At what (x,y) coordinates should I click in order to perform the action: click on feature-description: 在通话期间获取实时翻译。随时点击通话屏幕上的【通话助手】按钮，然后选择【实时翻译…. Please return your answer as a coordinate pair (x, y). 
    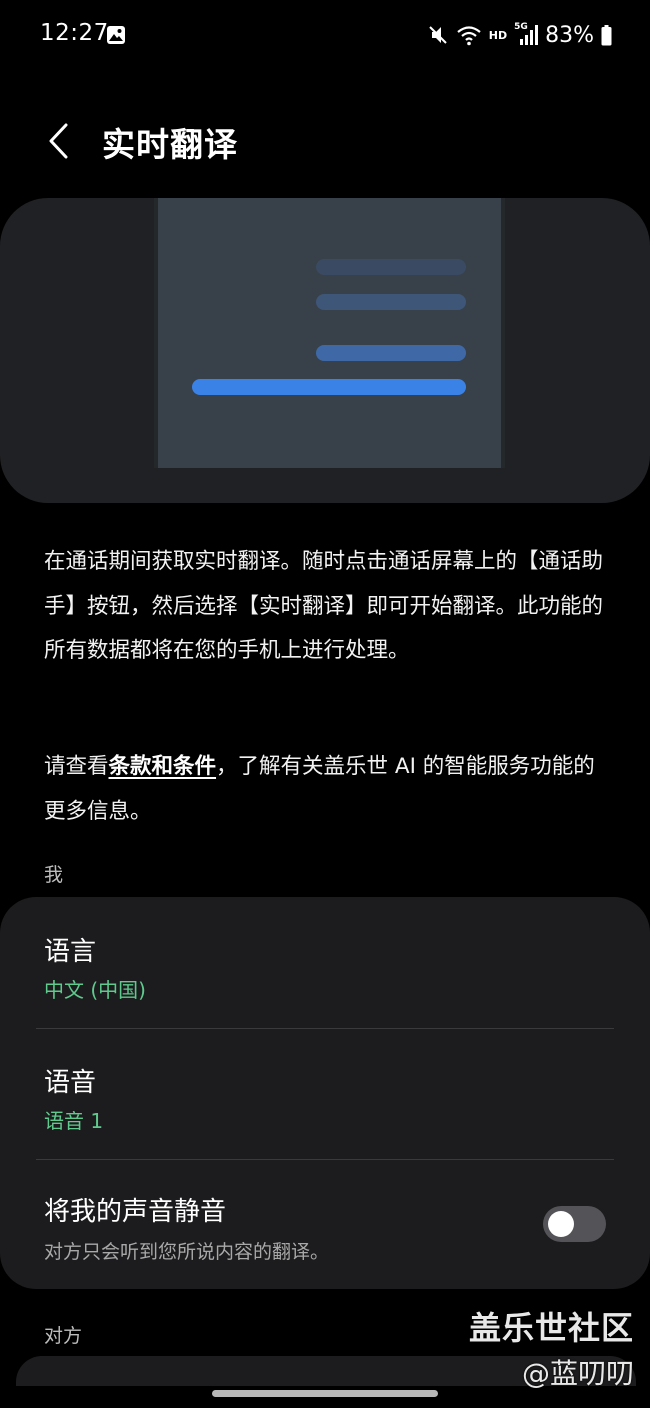
    Looking at the image, I should click on (324, 606).